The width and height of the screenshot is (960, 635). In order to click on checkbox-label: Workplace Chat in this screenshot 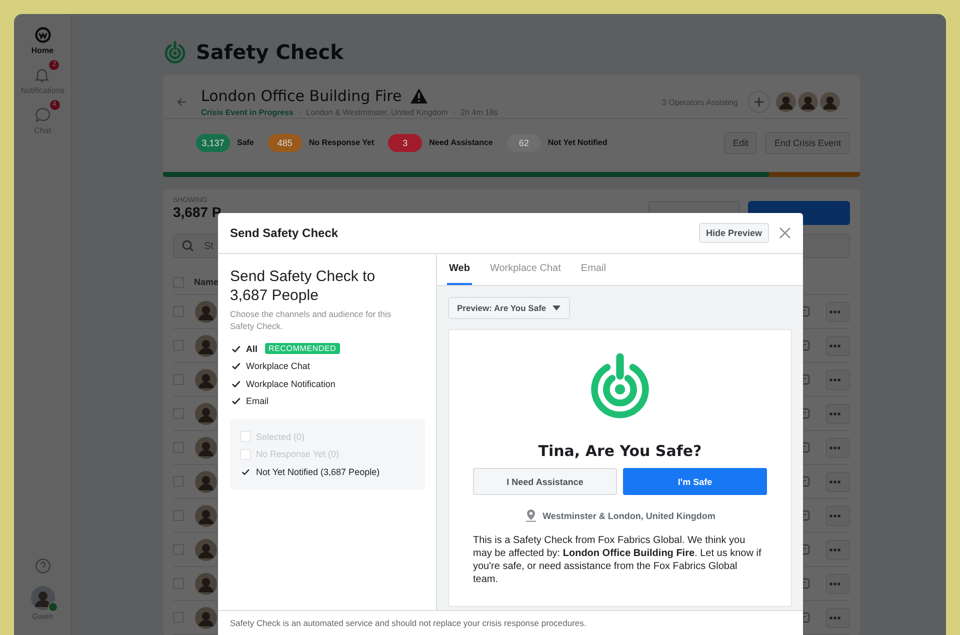, I will do `click(278, 366)`.